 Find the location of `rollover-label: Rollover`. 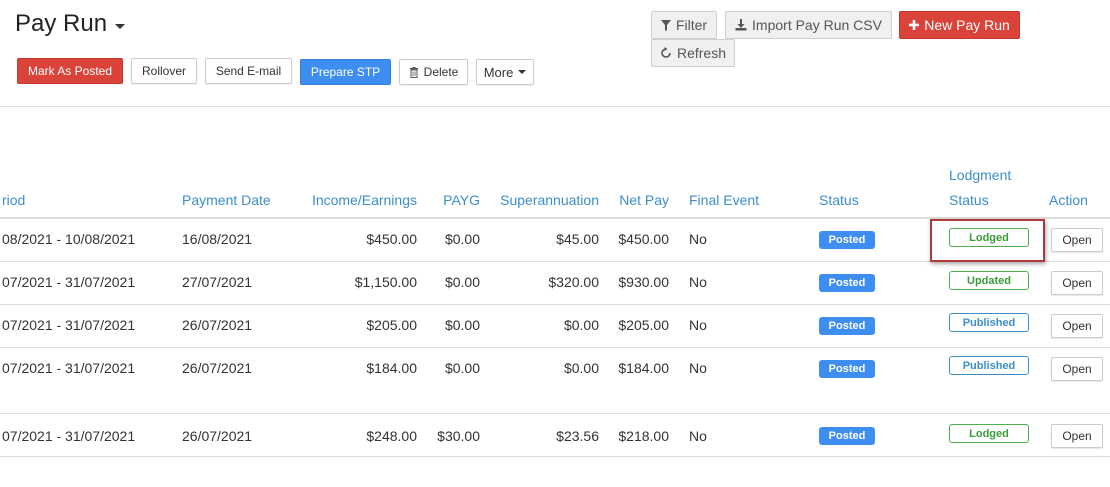

rollover-label: Rollover is located at coordinates (163, 71).